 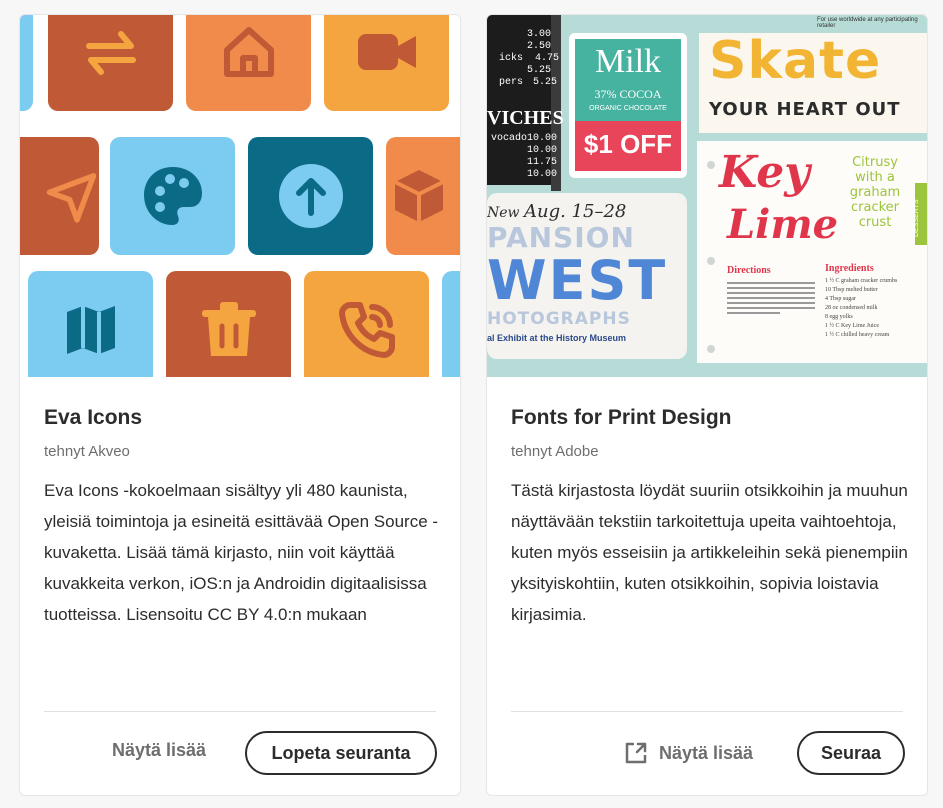 What do you see at coordinates (172, 196) in the screenshot?
I see `palette-icon` at bounding box center [172, 196].